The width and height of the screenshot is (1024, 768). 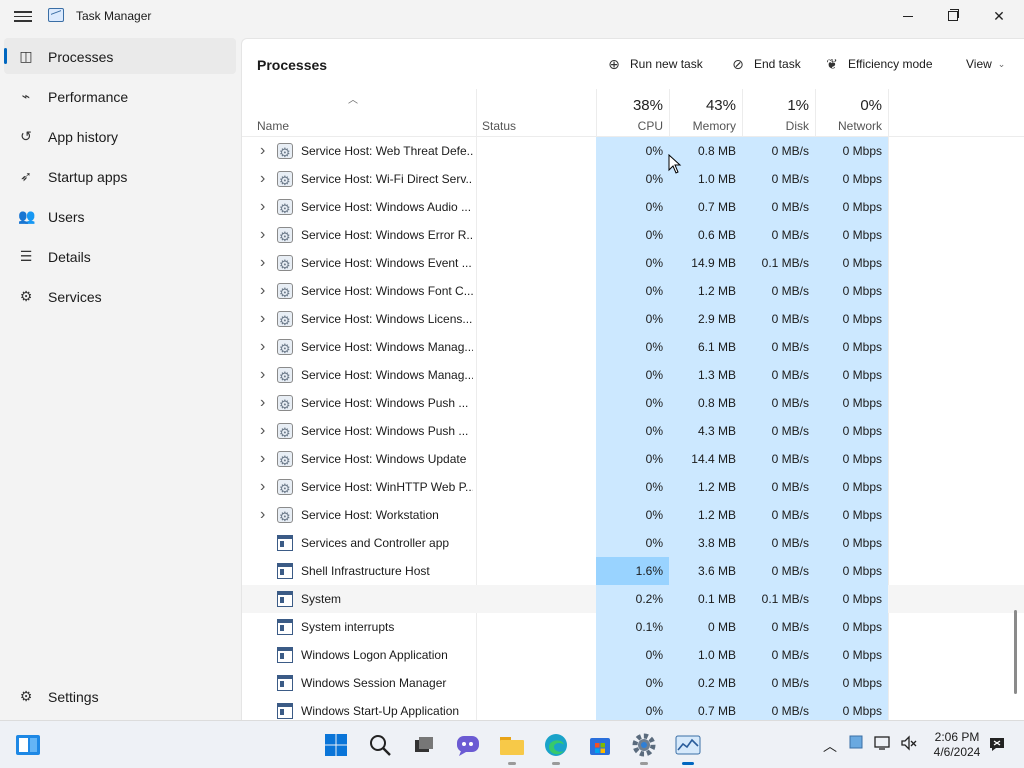 I want to click on mouse-cursor-icon, so click(x=675, y=164).